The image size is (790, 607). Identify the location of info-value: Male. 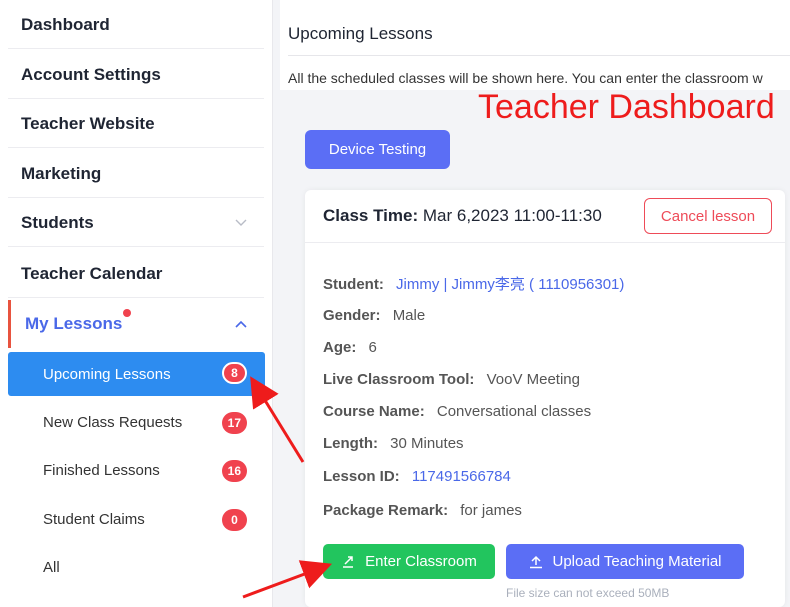
(409, 315).